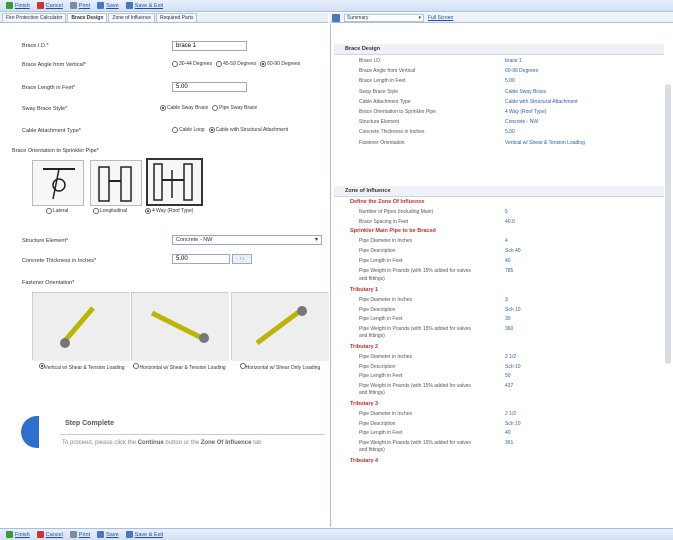 The height and width of the screenshot is (540, 673). What do you see at coordinates (192, 64) in the screenshot?
I see `angle-30-44-radio: 30-44 Degrees` at bounding box center [192, 64].